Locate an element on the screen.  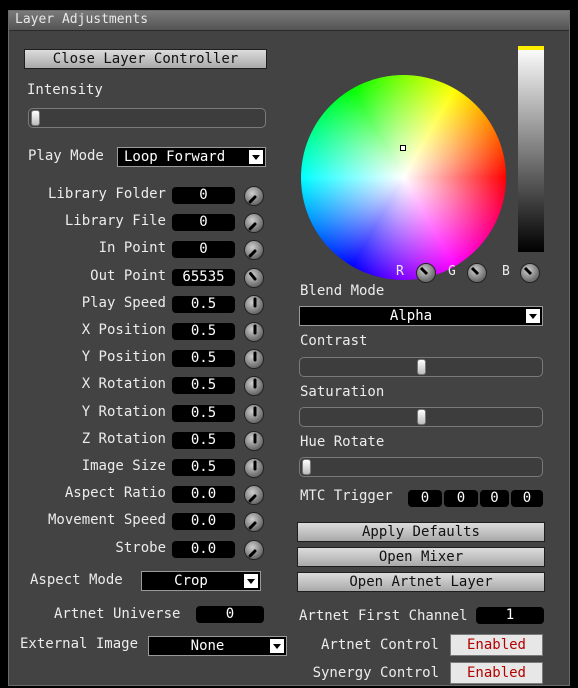
play-mode-value: Loop Forward is located at coordinates (175, 157).